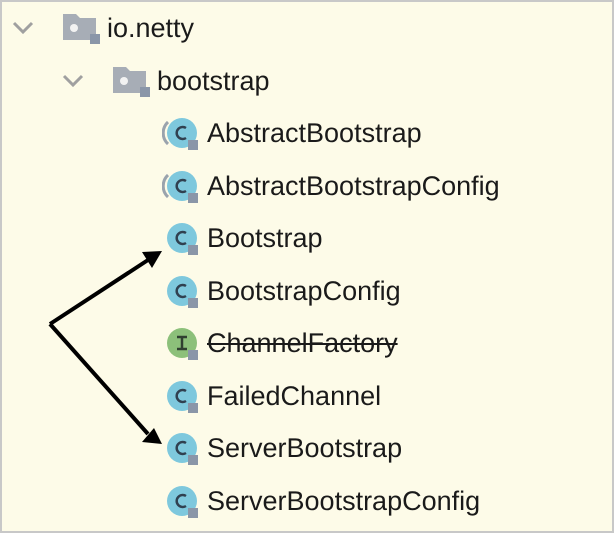 Image resolution: width=614 pixels, height=533 pixels. Describe the element at coordinates (343, 500) in the screenshot. I see `class-name: ServerBootstrapConfig` at that location.